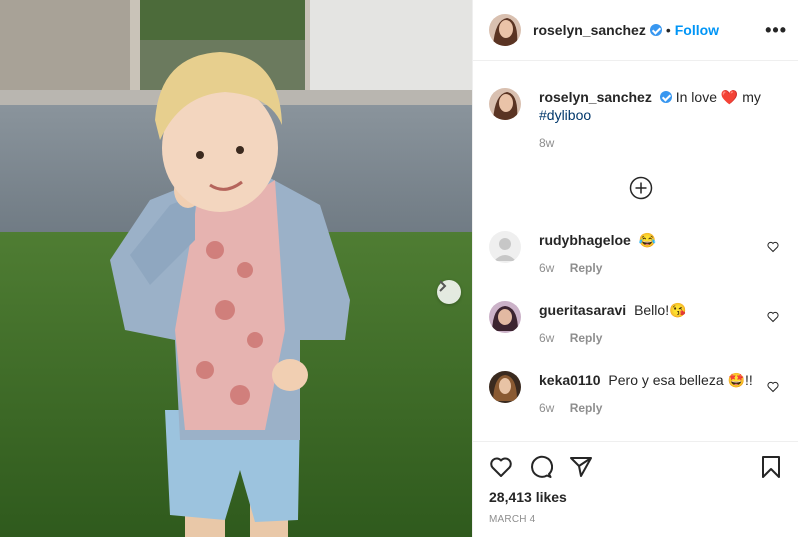  I want to click on caption-username: roselyn_sanchez, so click(595, 97).